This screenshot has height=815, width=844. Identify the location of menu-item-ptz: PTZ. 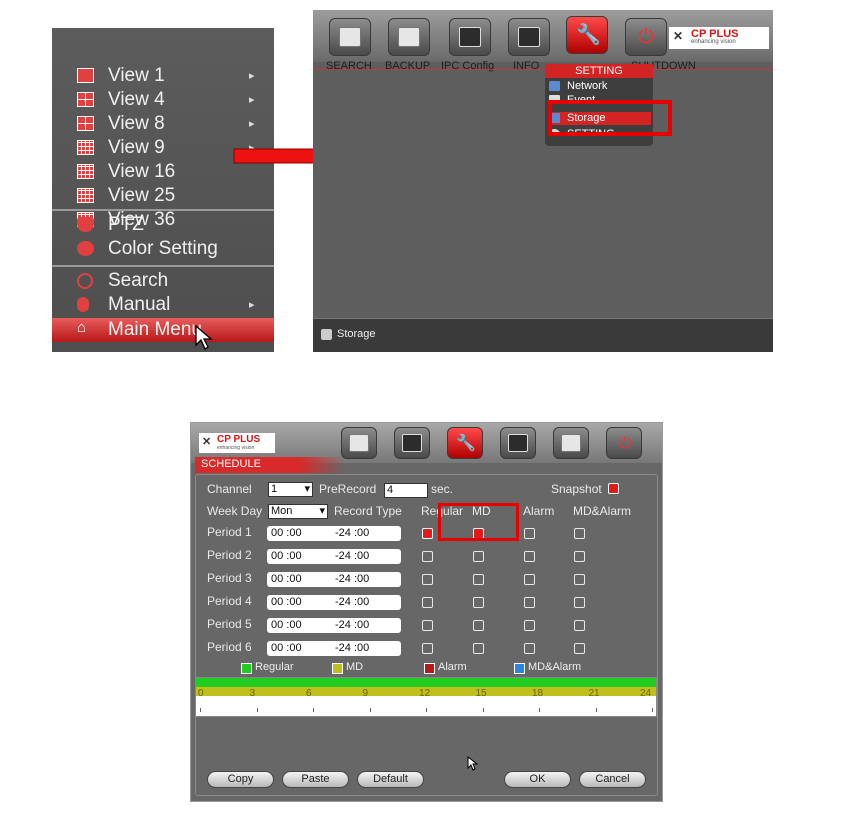
(163, 225).